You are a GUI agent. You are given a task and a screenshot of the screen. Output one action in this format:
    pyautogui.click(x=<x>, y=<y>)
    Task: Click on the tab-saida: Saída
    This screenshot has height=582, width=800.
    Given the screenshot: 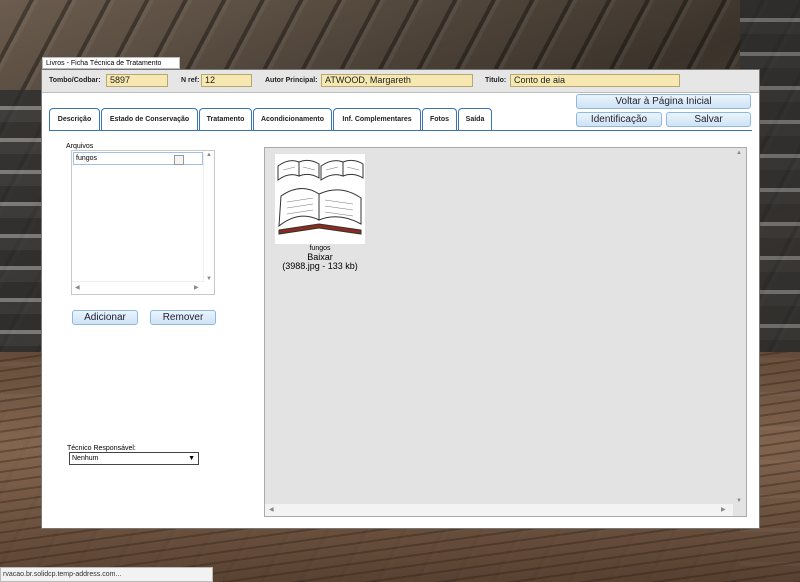 What is the action you would take?
    pyautogui.click(x=475, y=119)
    